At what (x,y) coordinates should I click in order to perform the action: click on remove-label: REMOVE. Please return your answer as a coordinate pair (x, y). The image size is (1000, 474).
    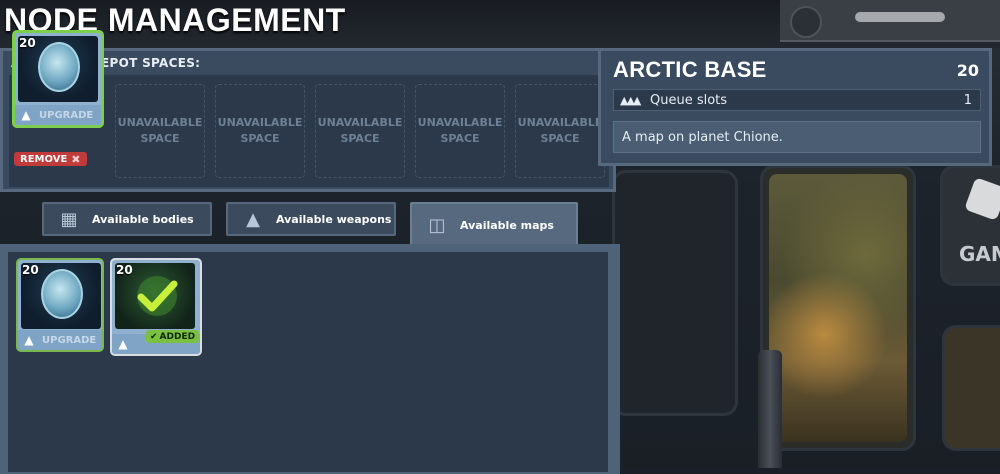
    Looking at the image, I should click on (44, 159).